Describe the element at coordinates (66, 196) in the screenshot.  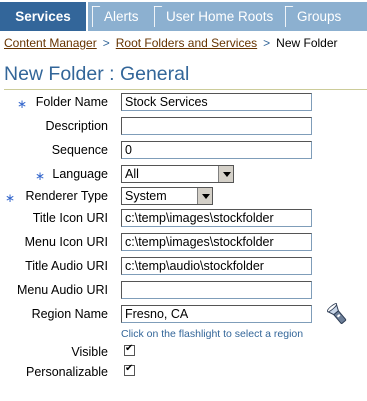
I see `renderer-type-label: Renderer Type` at that location.